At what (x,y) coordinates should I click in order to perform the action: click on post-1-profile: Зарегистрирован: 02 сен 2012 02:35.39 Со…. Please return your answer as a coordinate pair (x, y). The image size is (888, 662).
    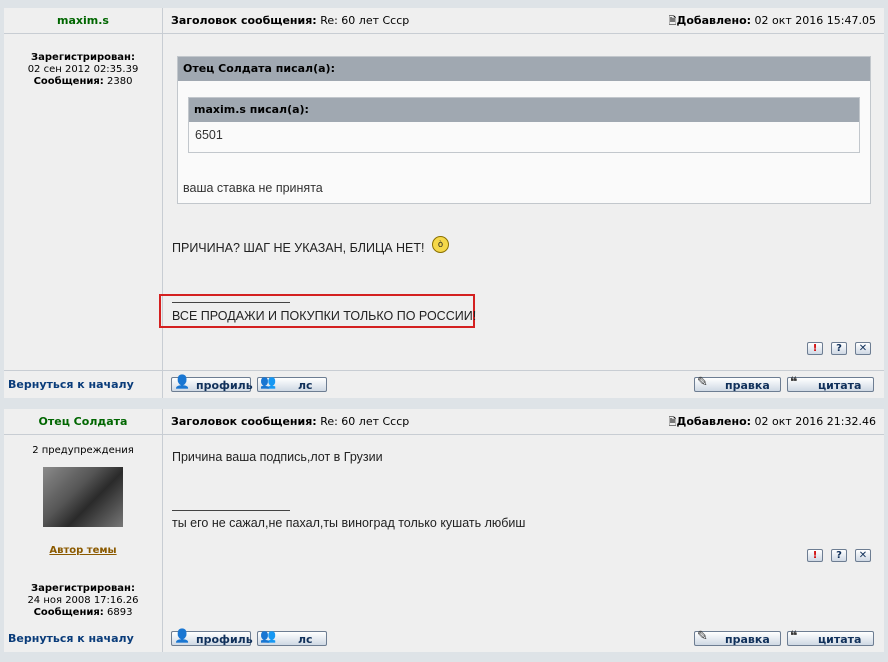
    Looking at the image, I should click on (83, 202).